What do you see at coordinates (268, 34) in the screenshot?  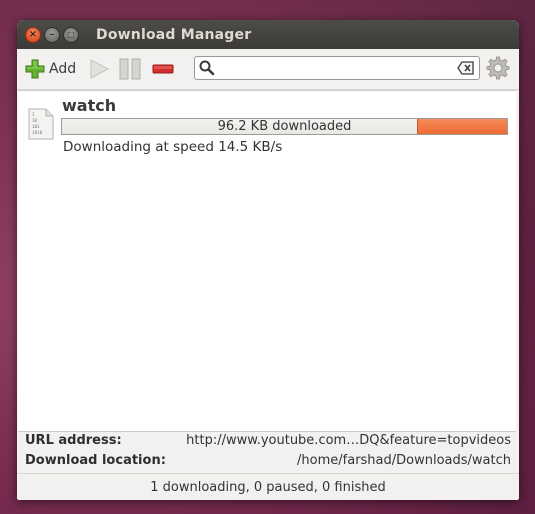 I see `title-bar: × – □ Download Manager` at bounding box center [268, 34].